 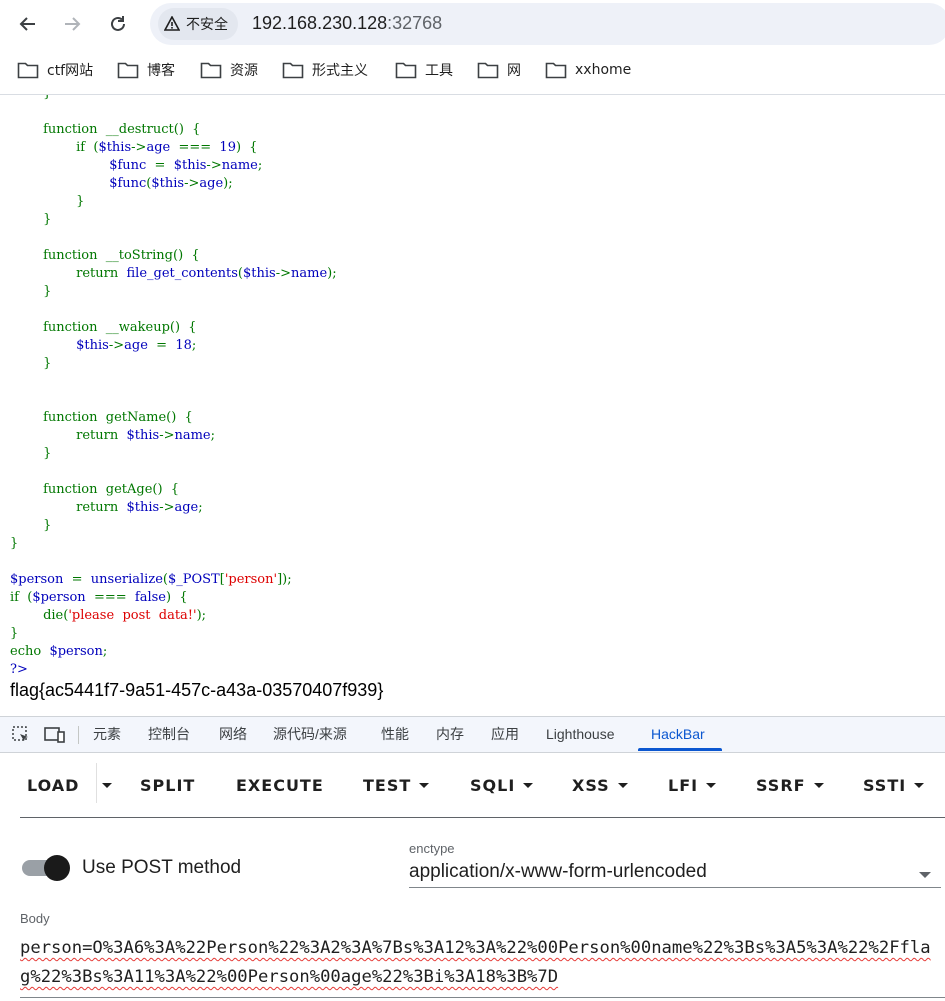 I want to click on hackbar-button: LOAD, so click(x=53, y=785).